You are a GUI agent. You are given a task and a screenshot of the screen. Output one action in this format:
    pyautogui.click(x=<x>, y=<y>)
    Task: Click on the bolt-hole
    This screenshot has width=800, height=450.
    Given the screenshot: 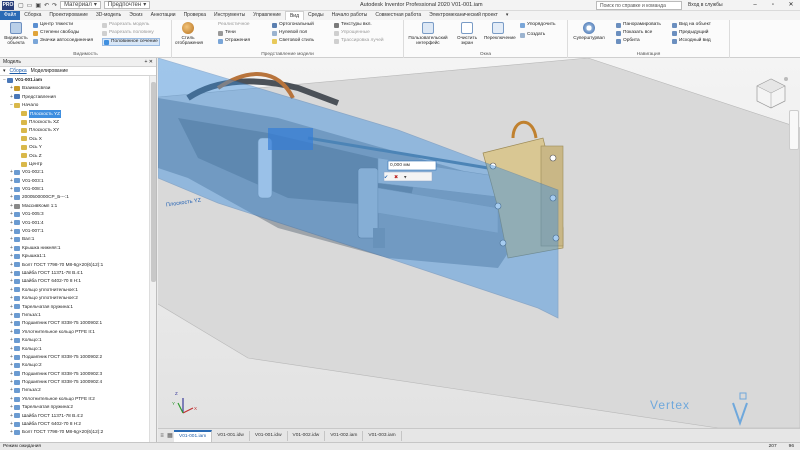 What is the action you would take?
    pyautogui.click(x=553, y=158)
    